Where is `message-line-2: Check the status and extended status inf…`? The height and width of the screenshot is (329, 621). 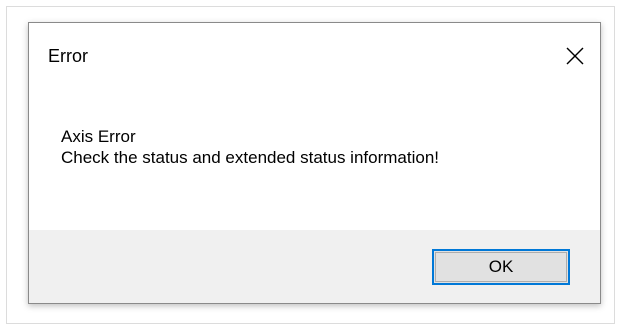 message-line-2: Check the status and extended status inf… is located at coordinates (250, 157).